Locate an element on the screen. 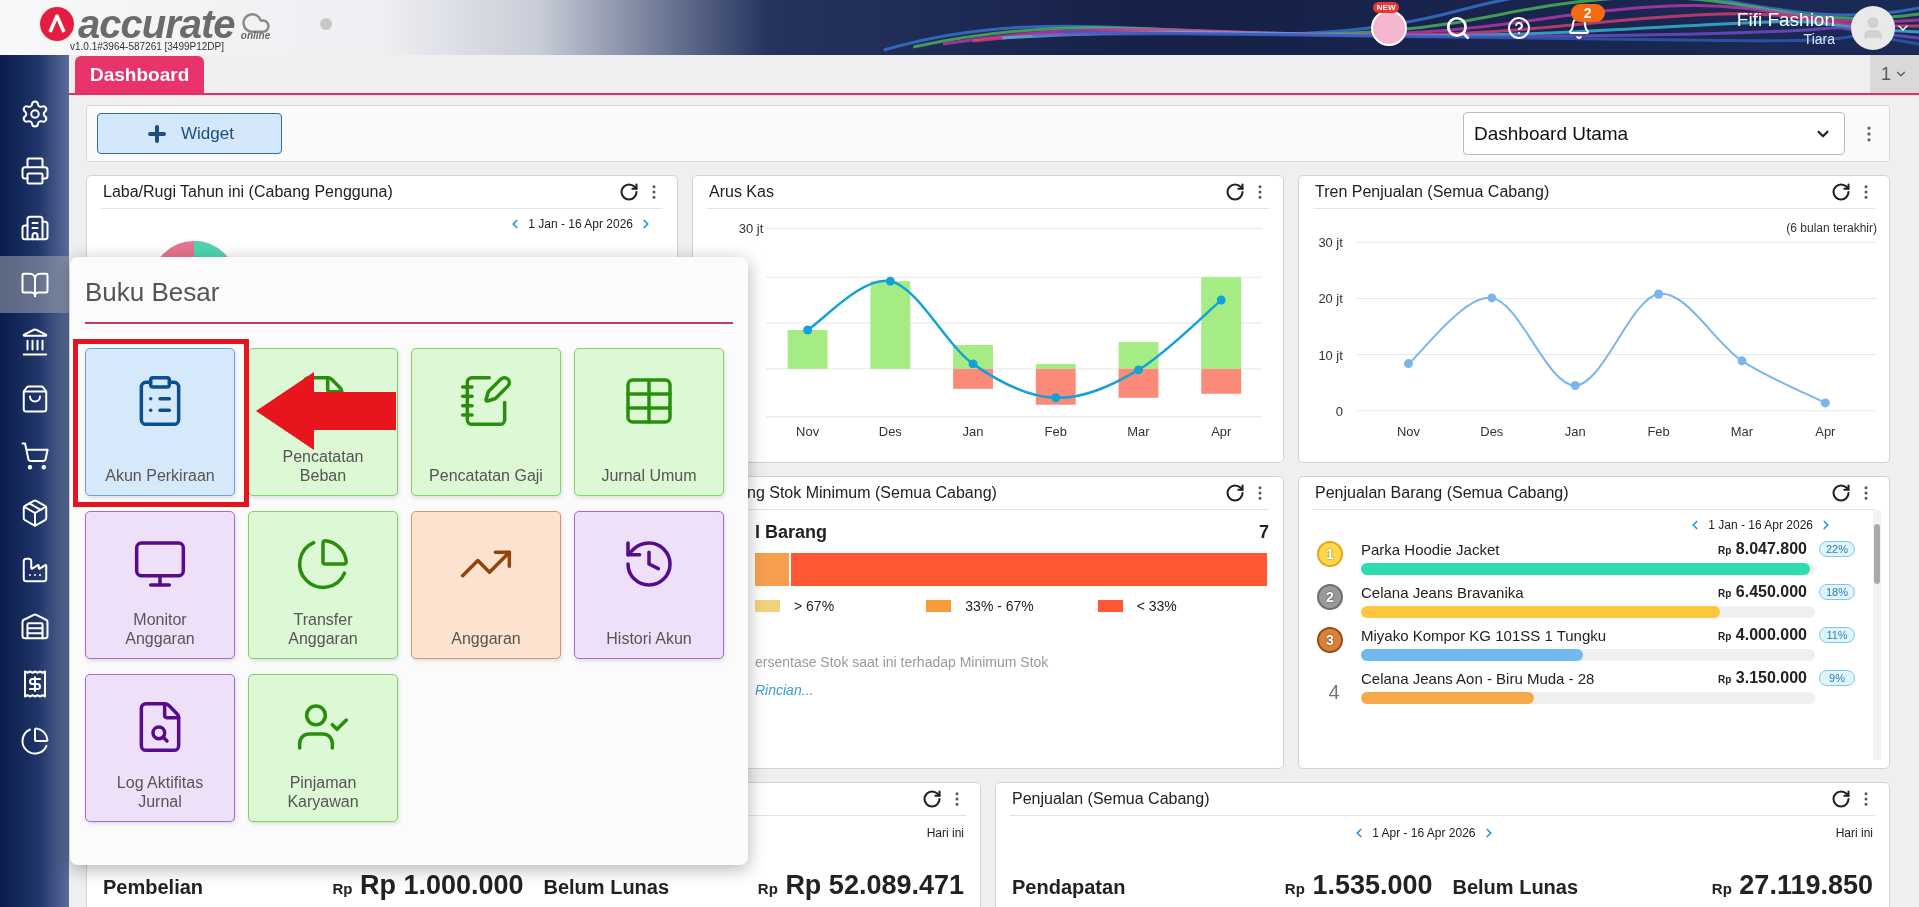 The width and height of the screenshot is (1919, 907). menu-tile: Monitor Anggaran is located at coordinates (160, 585).